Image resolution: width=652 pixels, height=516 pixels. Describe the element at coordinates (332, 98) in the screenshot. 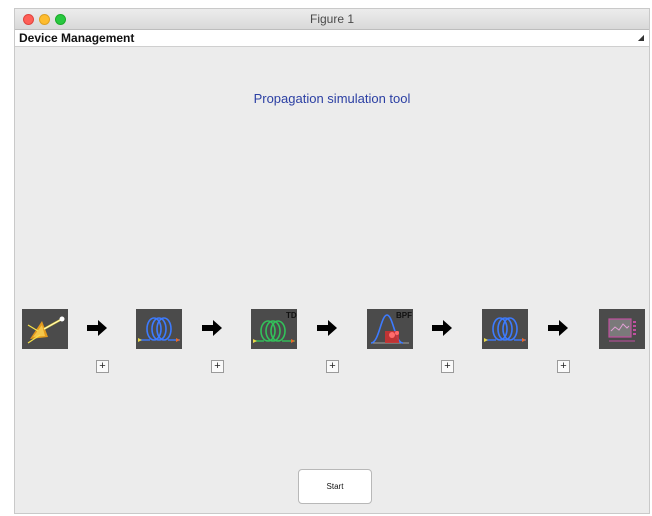

I see `page-title: Propagation simulation tool` at that location.